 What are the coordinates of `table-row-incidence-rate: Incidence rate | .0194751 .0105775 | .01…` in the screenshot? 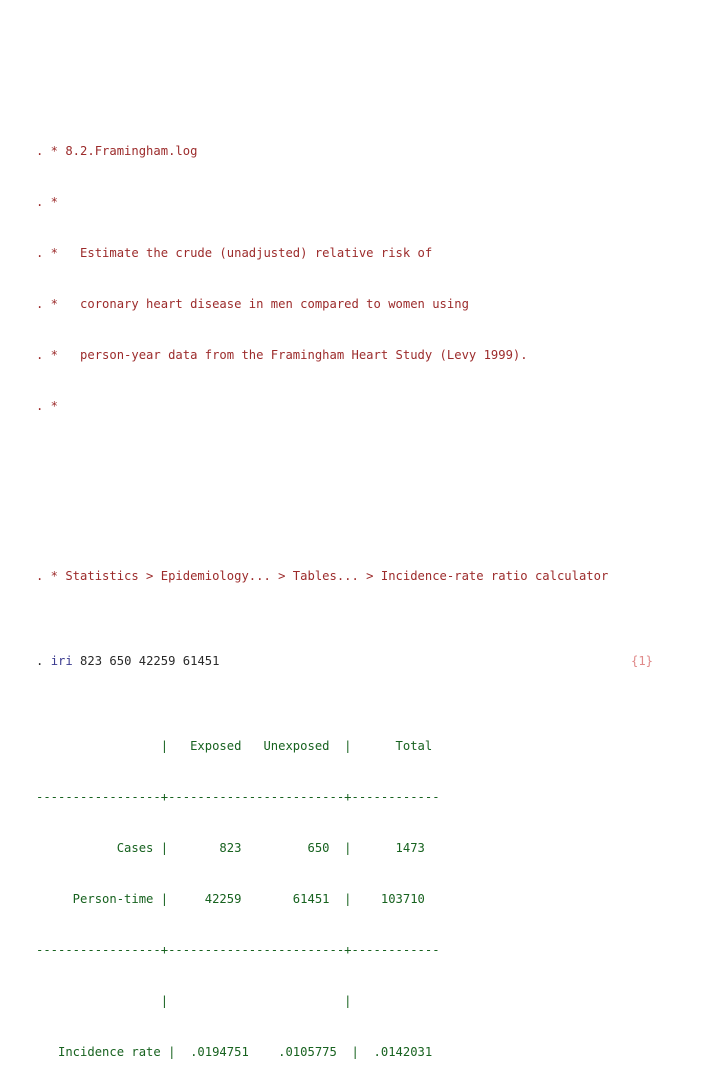 It's located at (234, 1052).